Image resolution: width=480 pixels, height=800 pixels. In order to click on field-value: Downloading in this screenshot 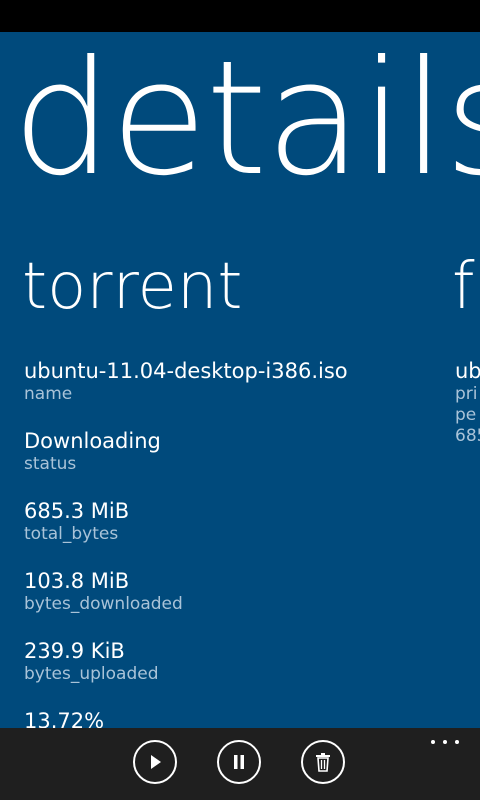, I will do `click(92, 441)`.